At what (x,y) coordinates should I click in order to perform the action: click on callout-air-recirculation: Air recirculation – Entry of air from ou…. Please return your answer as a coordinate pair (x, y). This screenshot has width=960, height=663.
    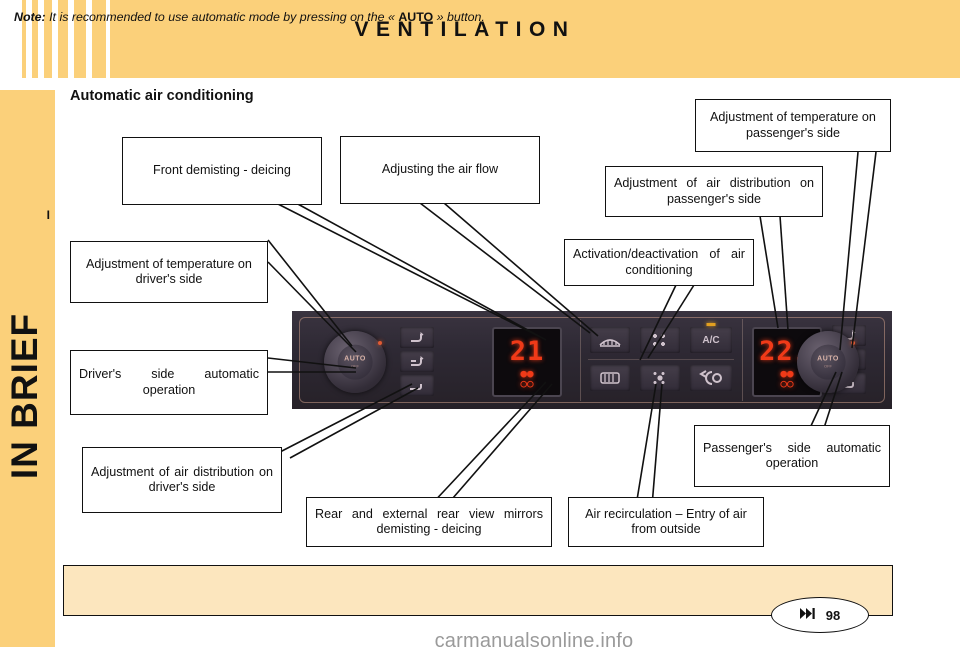
    Looking at the image, I should click on (666, 522).